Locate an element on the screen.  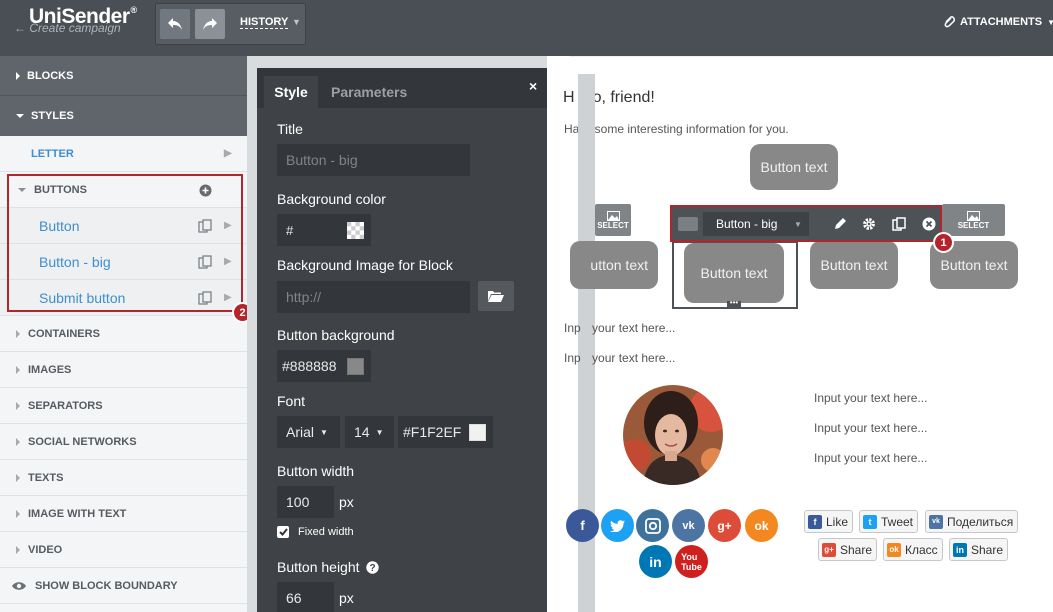
sidebar-item-social-networks: SOCIAL NETWORKS is located at coordinates (123, 442).